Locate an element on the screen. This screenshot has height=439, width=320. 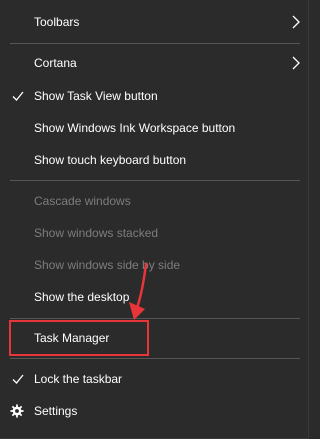
menu-item-cortana: Cortana is located at coordinates (154, 63).